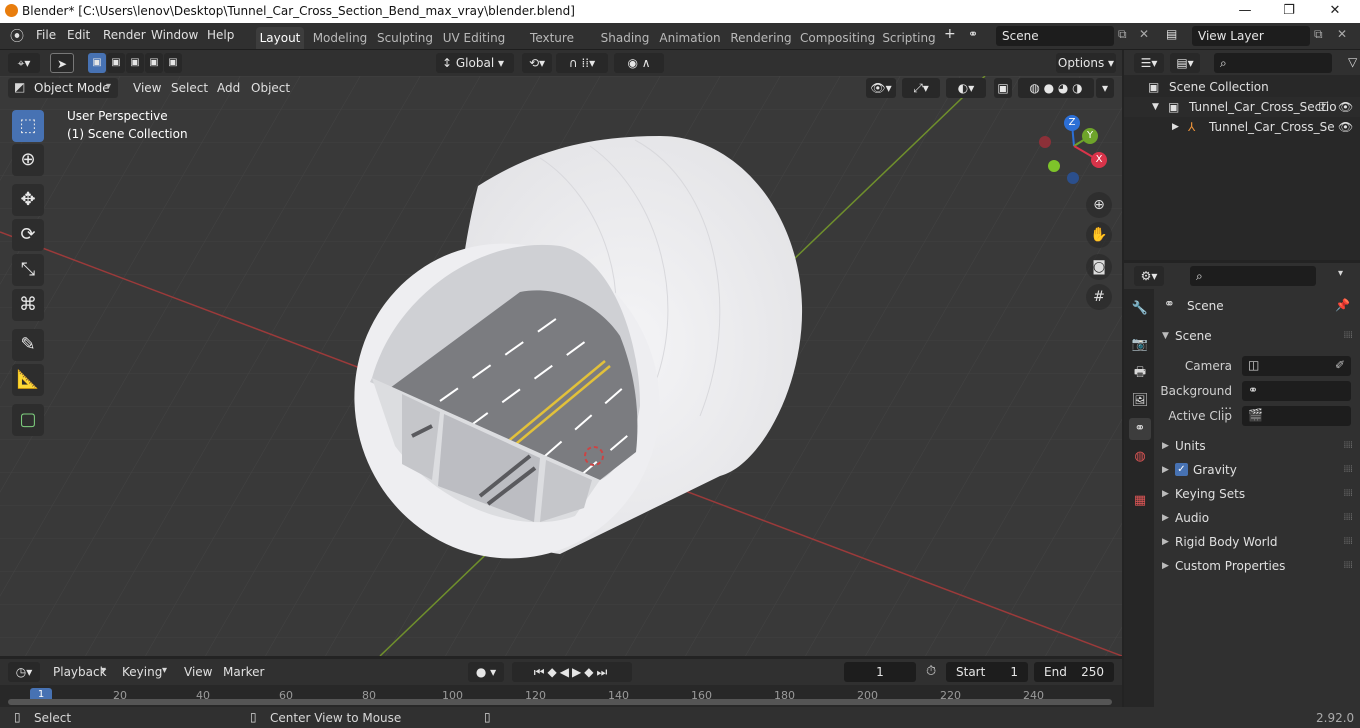 This screenshot has width=1360, height=728. What do you see at coordinates (340, 38) in the screenshot?
I see `tab-modeling: Modeling` at bounding box center [340, 38].